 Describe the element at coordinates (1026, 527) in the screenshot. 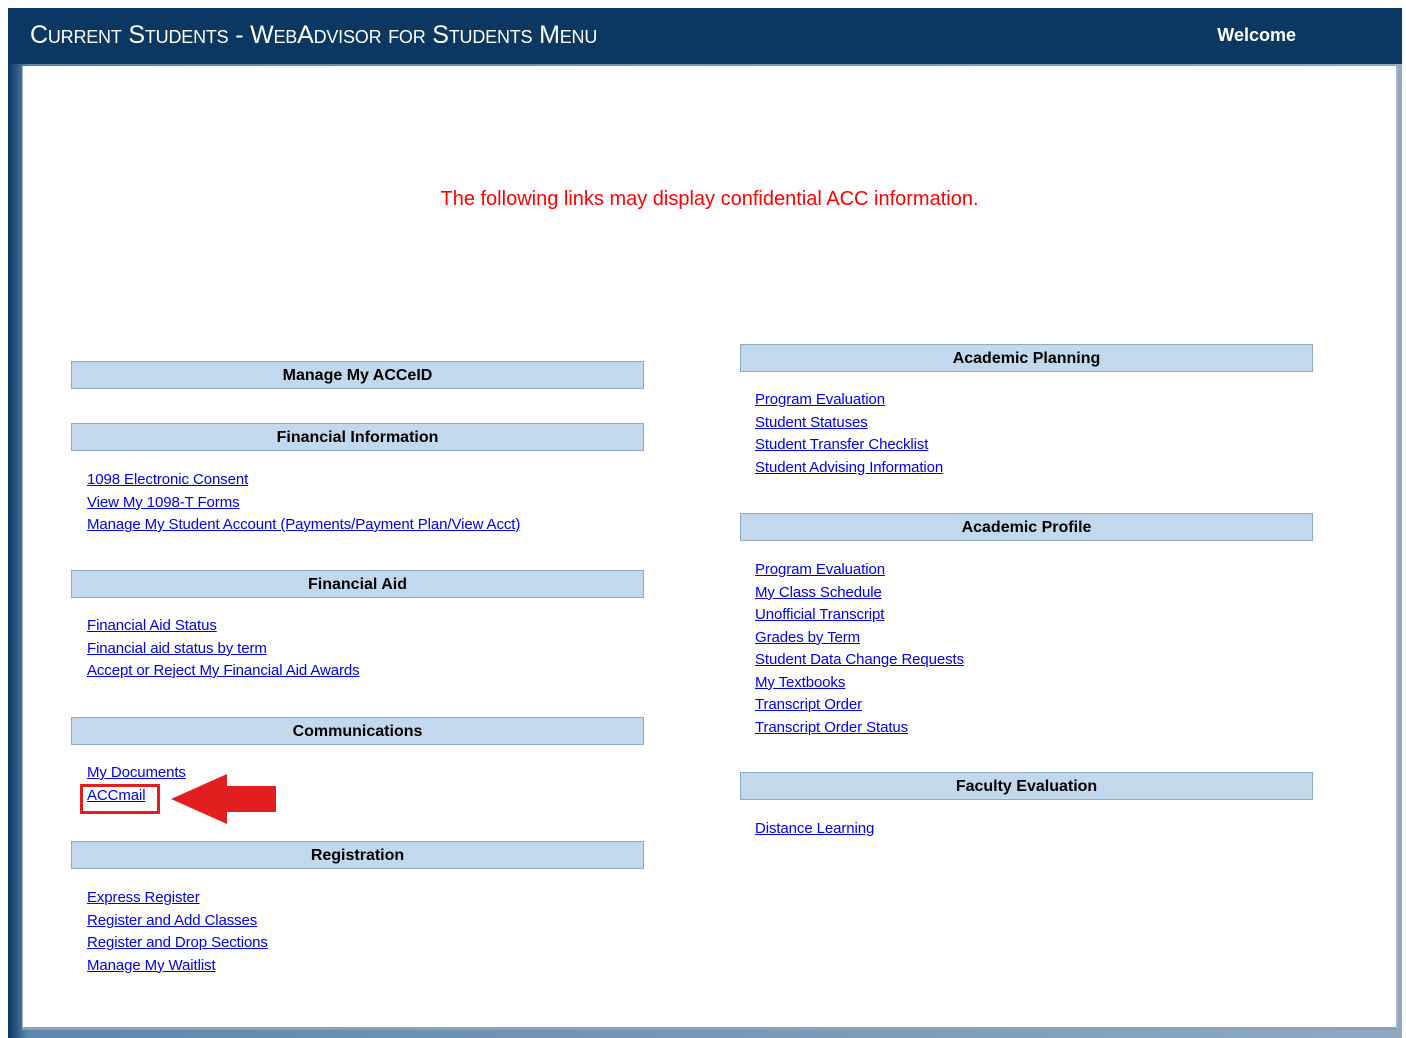

I see `section-header-academic-profile: Academic Profile` at that location.